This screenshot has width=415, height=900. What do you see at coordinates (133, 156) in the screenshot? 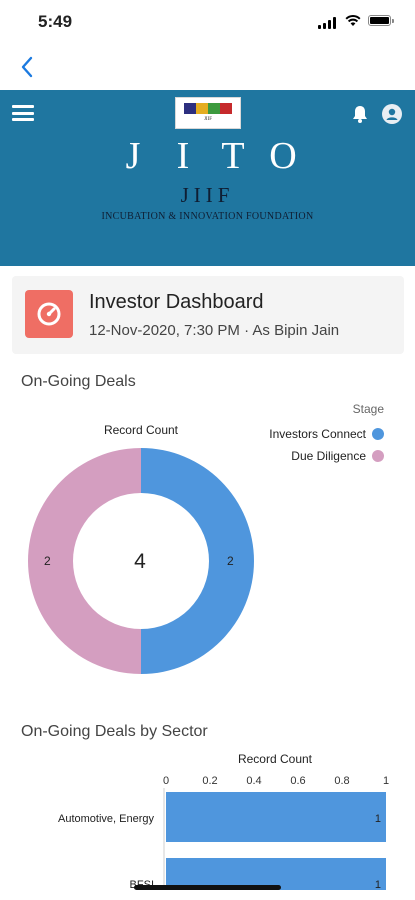
I see `logo-letter: J` at bounding box center [133, 156].